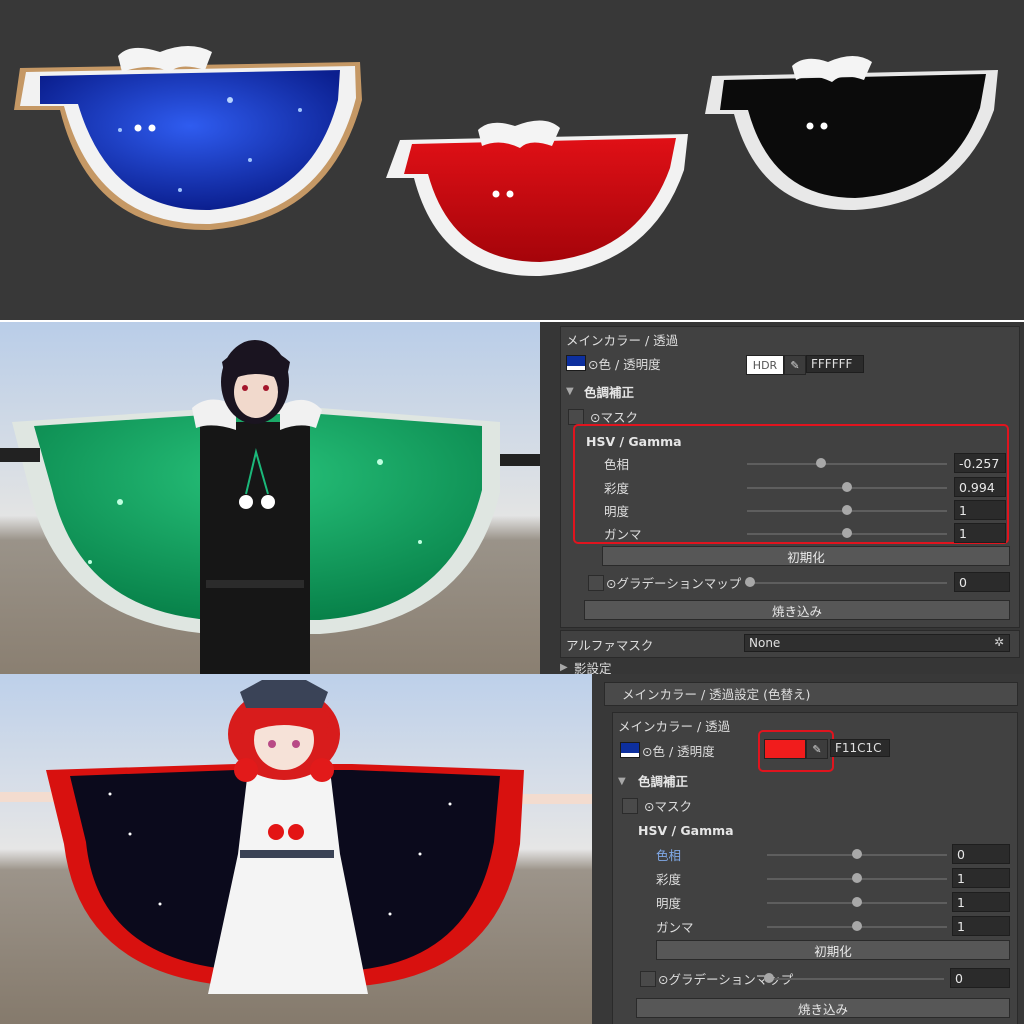 The image size is (1024, 1024). Describe the element at coordinates (668, 806) in the screenshot. I see `mask-label-2: ⊙マスク` at that location.